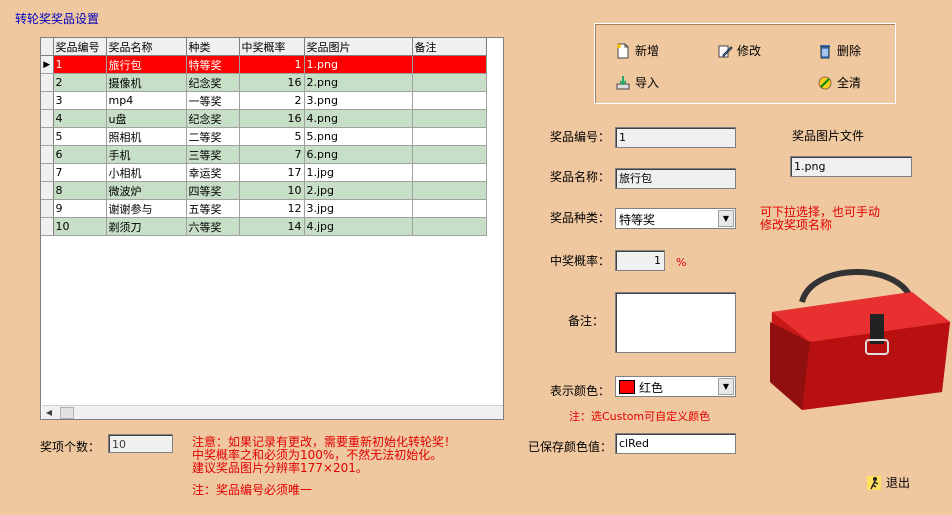 This screenshot has height=515, width=952. Describe the element at coordinates (146, 208) in the screenshot. I see `cell-name: 谢谢参与` at that location.